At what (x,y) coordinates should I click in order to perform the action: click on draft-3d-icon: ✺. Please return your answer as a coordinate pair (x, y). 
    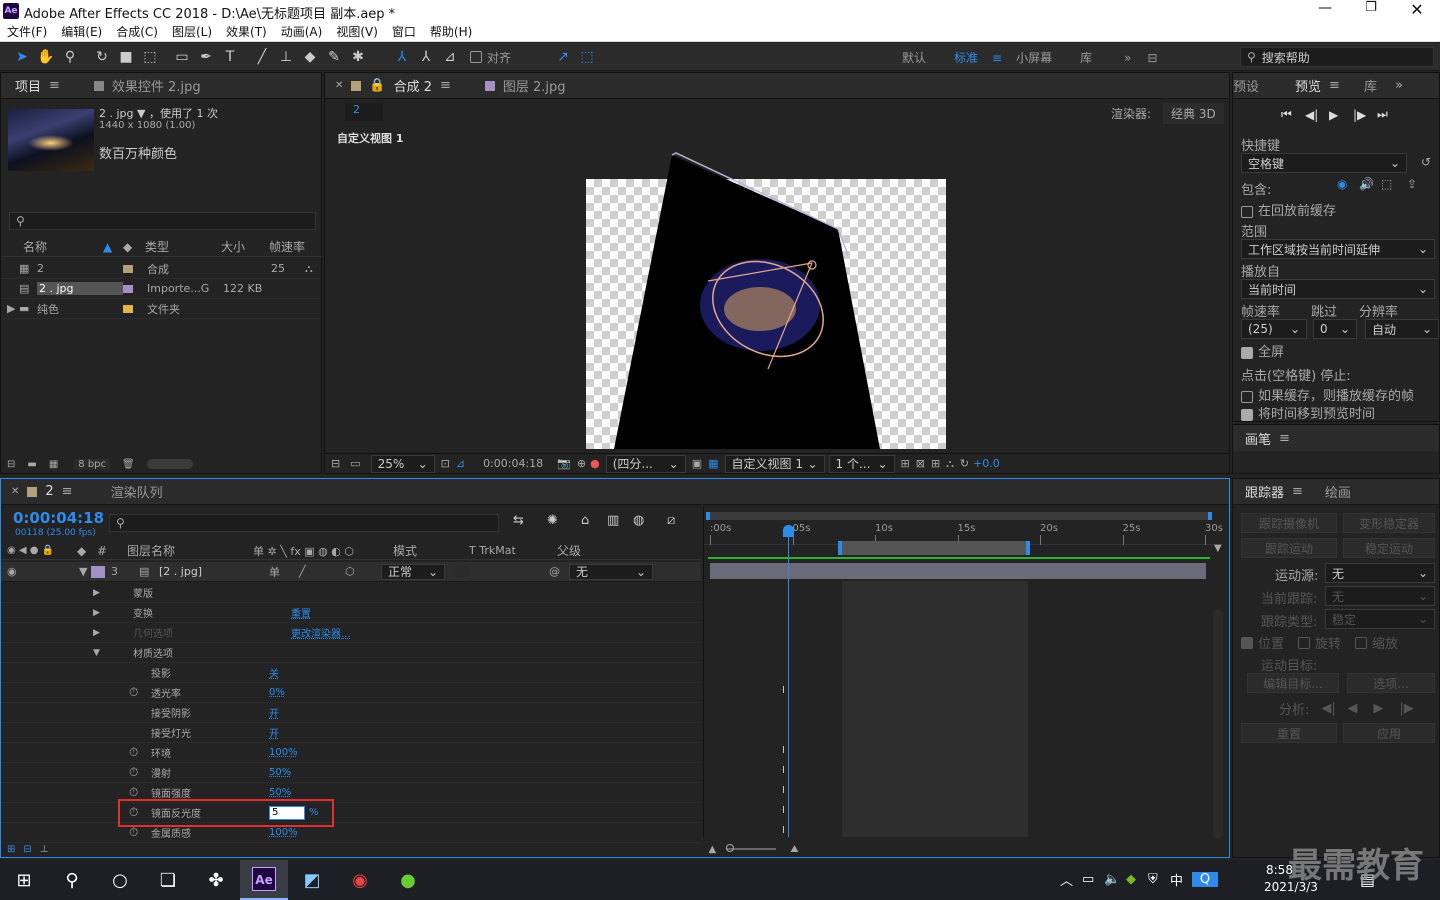
    Looking at the image, I should click on (564, 520).